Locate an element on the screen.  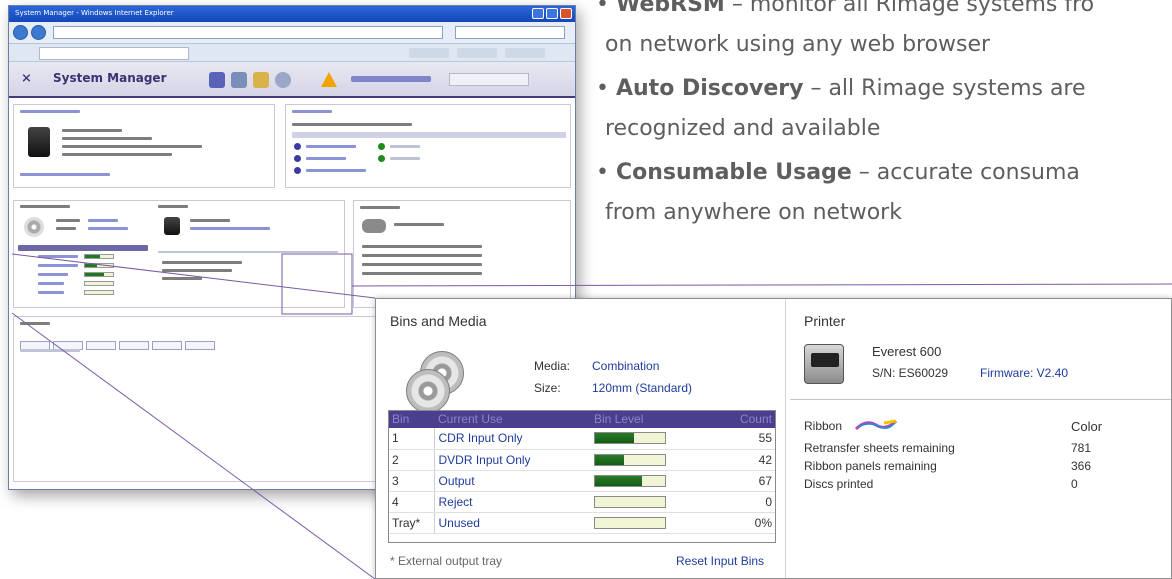
bullet-auto-discovery-cont: recognized and available is located at coordinates (743, 128).